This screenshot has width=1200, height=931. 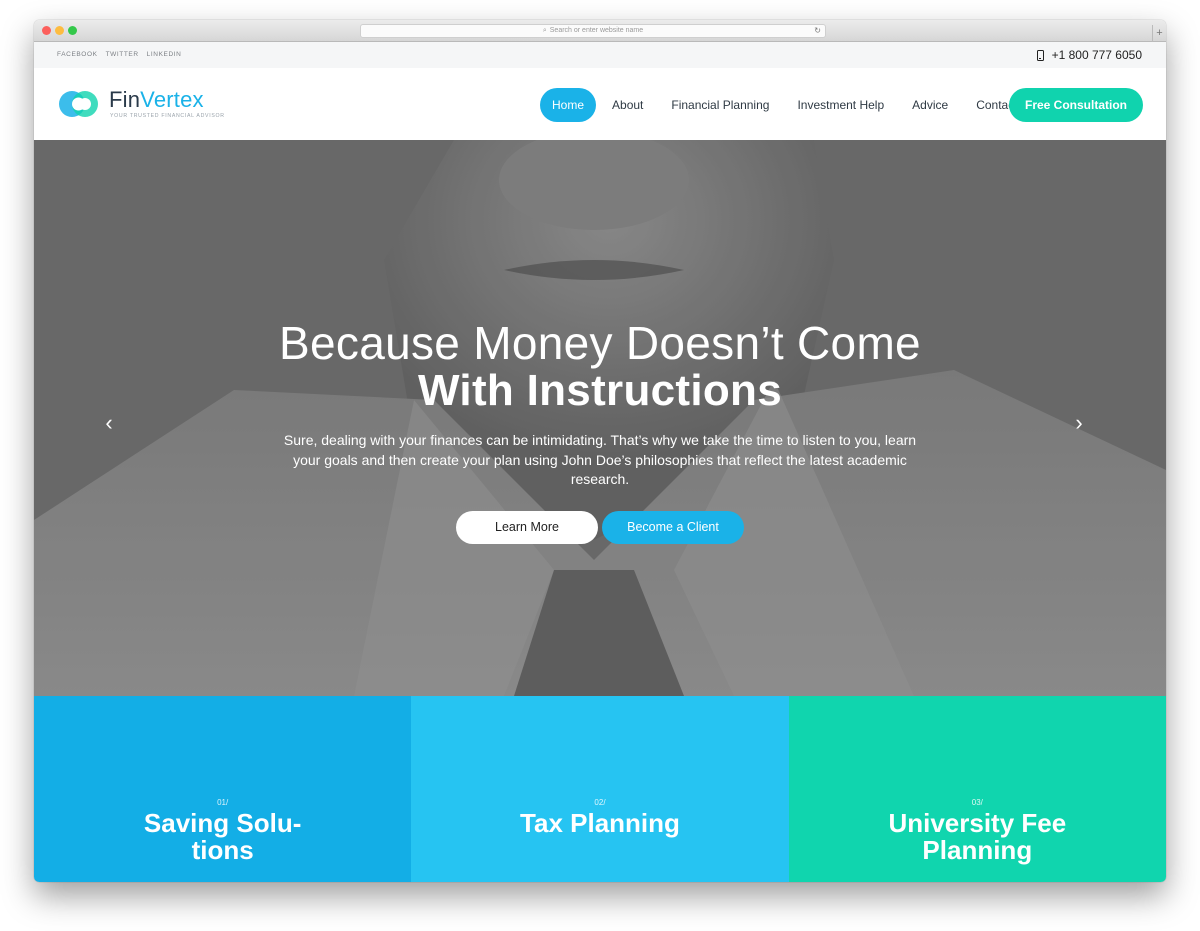 What do you see at coordinates (77, 55) in the screenshot?
I see `facebook-link: FACEBOOK` at bounding box center [77, 55].